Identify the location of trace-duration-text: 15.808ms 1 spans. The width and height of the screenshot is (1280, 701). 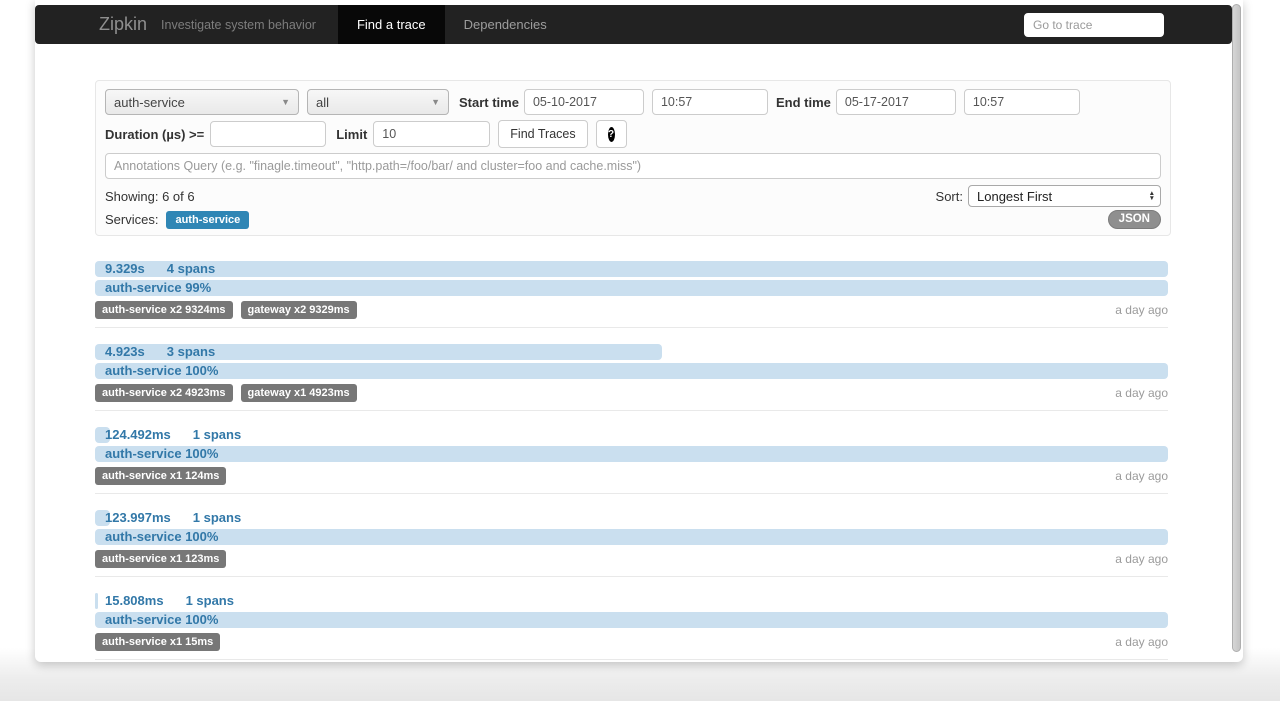
(631, 601).